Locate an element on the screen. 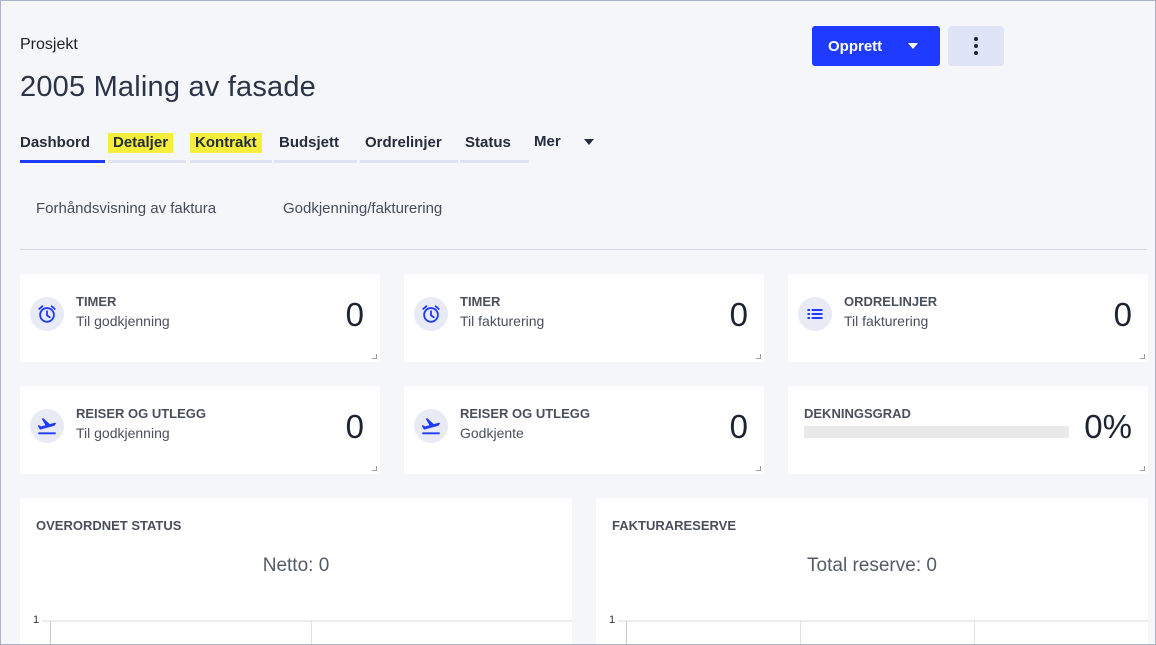 The height and width of the screenshot is (645, 1156). panel-title: OVERORDNET STATUS is located at coordinates (109, 525).